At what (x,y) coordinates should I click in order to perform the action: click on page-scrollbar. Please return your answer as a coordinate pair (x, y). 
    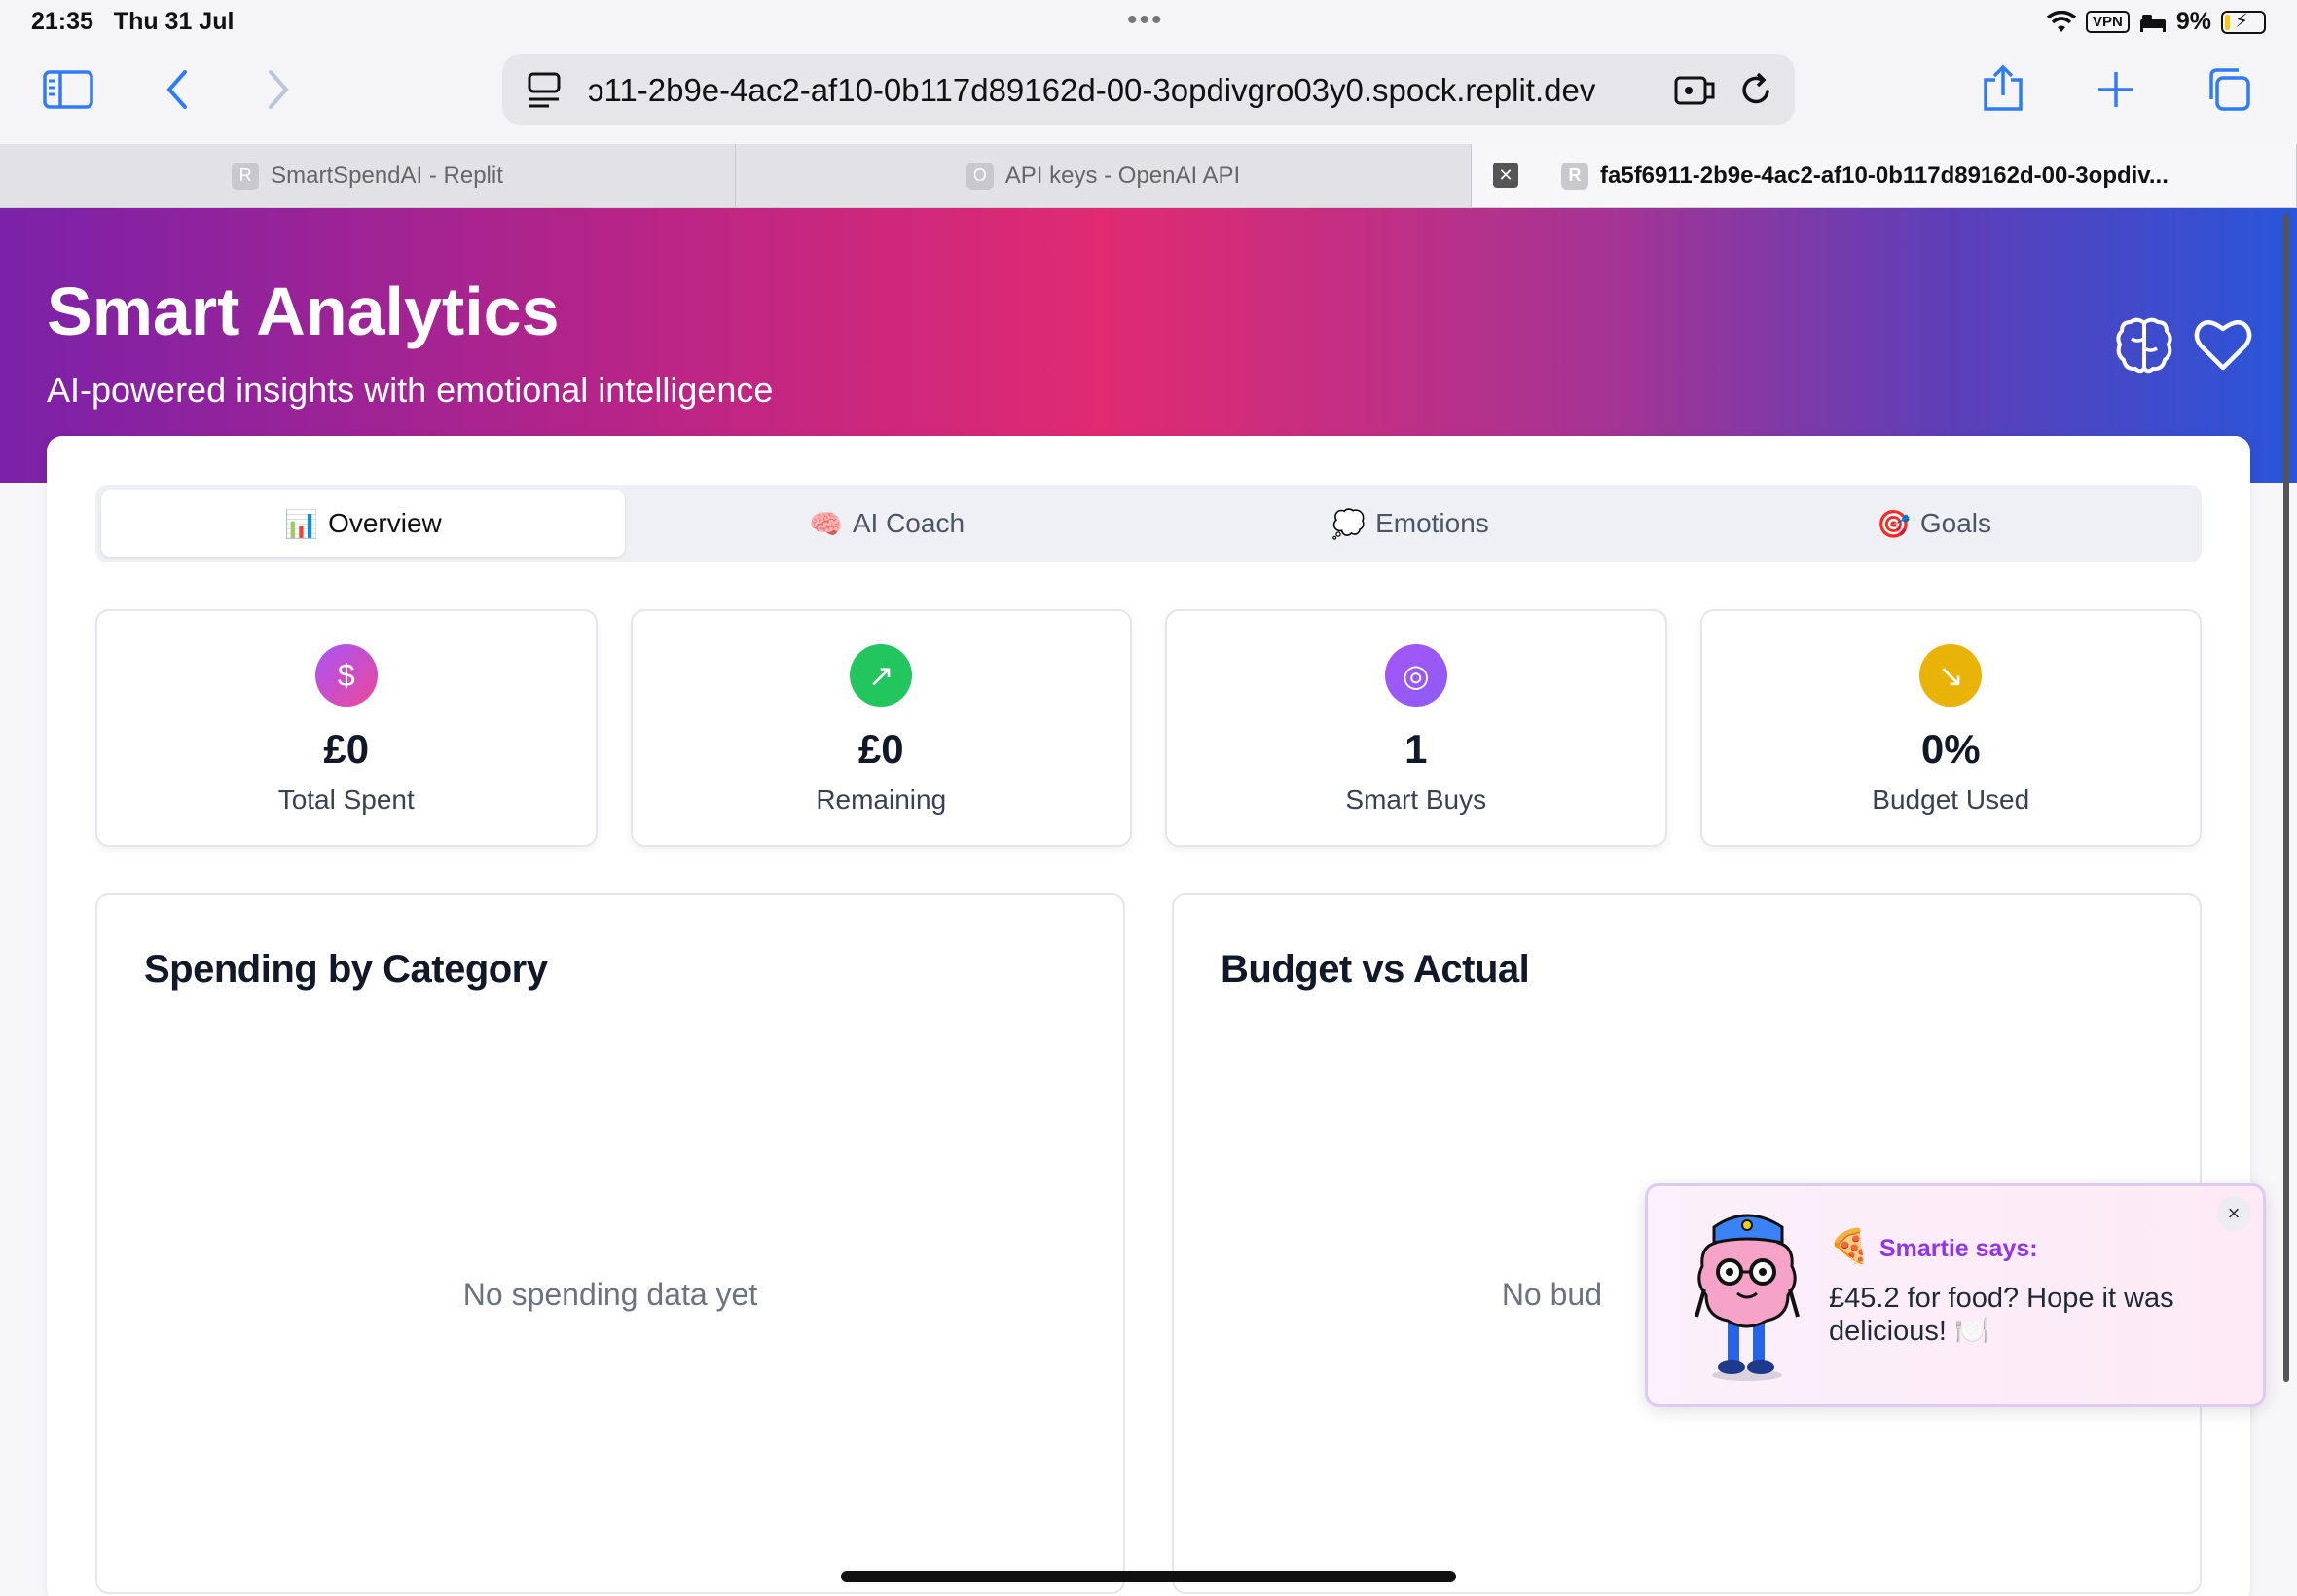
    Looking at the image, I should click on (2286, 798).